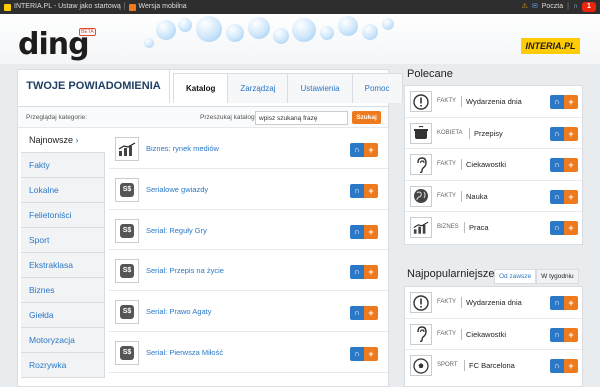  Describe the element at coordinates (479, 227) in the screenshot. I see `item-name: Praca` at that location.